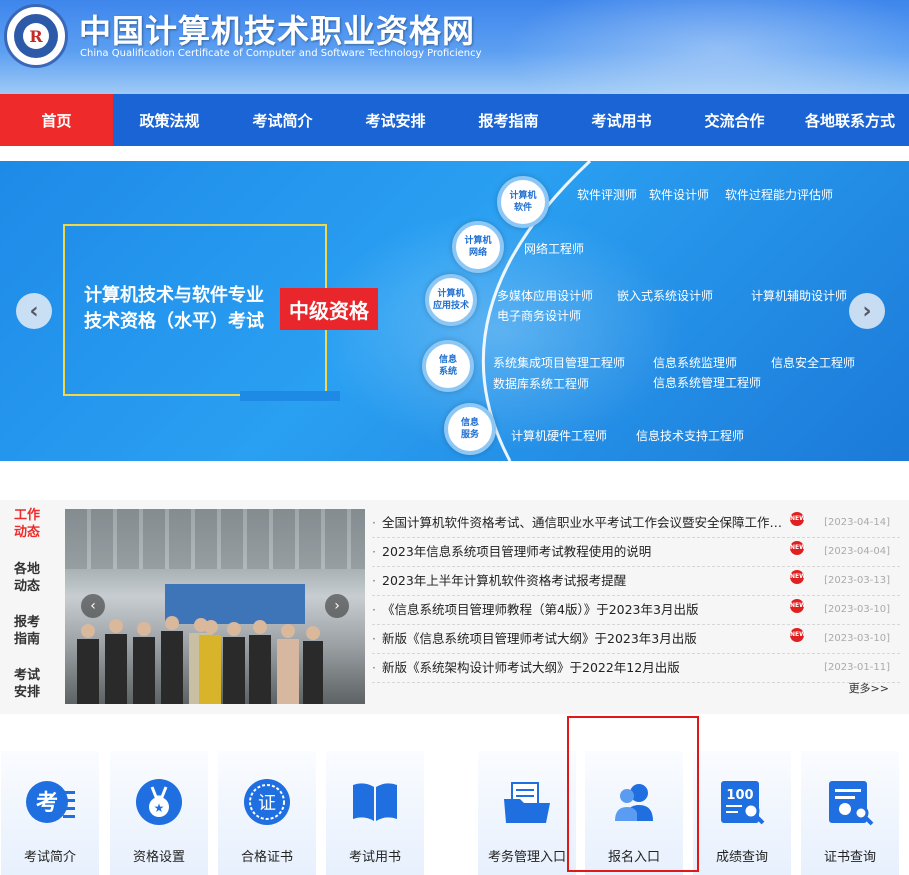 This screenshot has width=909, height=875. What do you see at coordinates (49, 857) in the screenshot?
I see `quick-label: 考试简介` at bounding box center [49, 857].